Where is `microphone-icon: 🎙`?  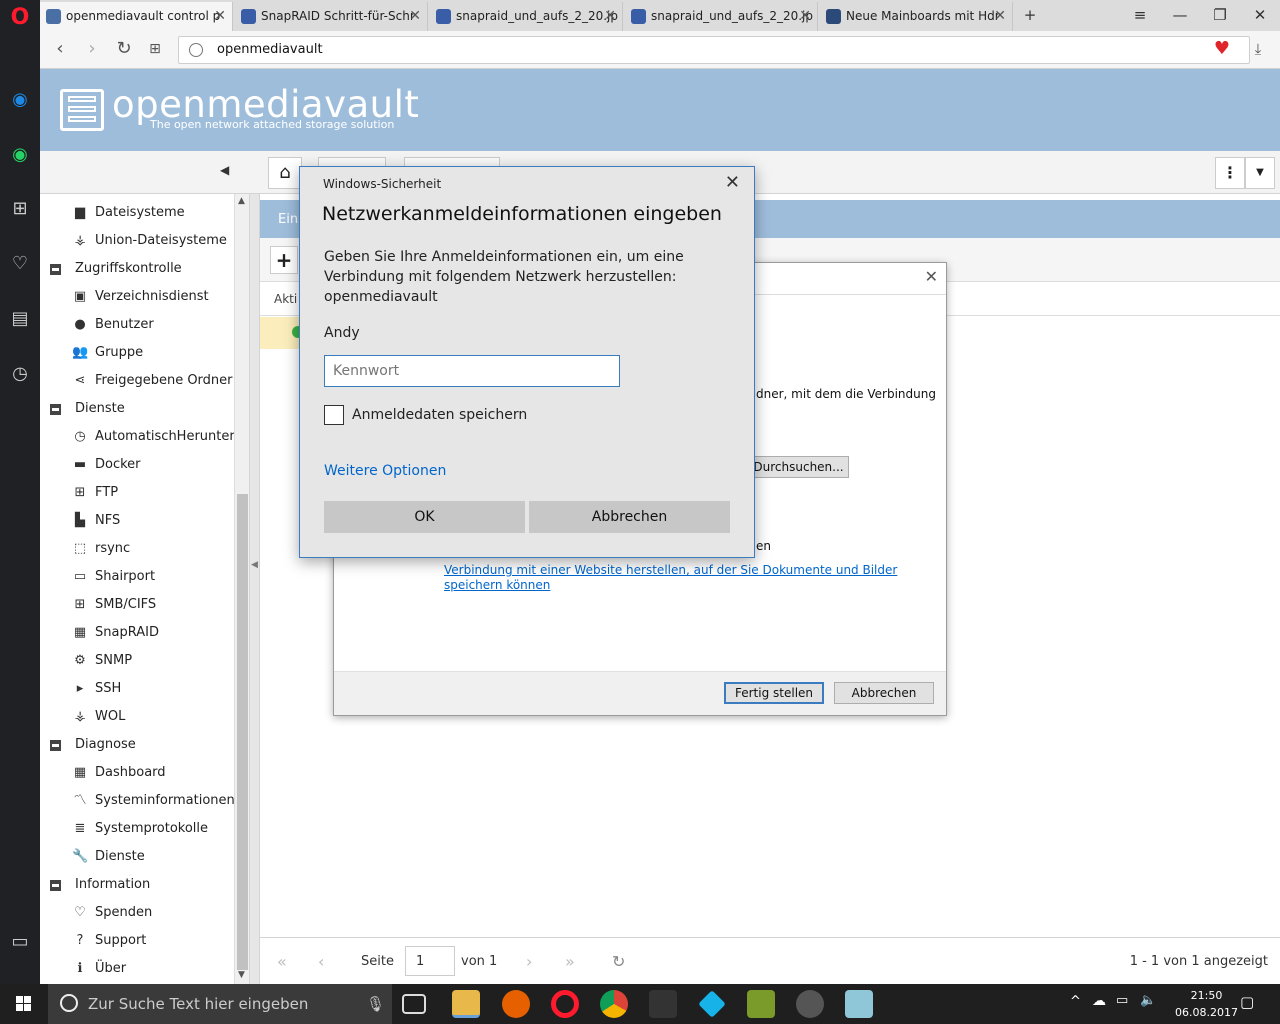
microphone-icon: 🎙 is located at coordinates (375, 1004).